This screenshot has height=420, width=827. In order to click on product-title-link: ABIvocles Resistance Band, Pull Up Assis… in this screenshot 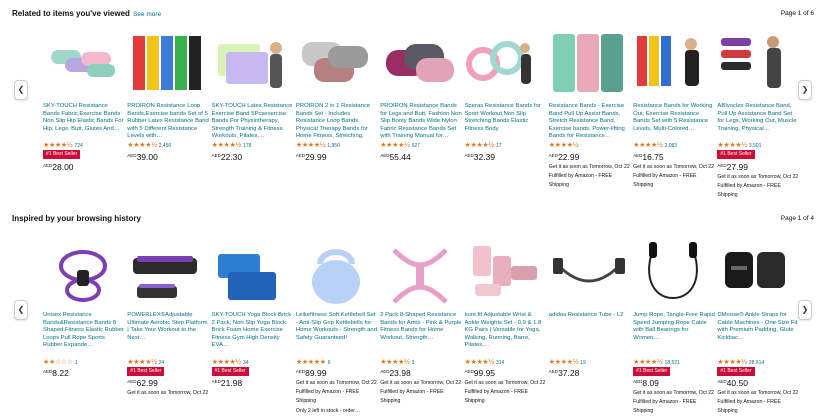, I will do `click(758, 122)`.